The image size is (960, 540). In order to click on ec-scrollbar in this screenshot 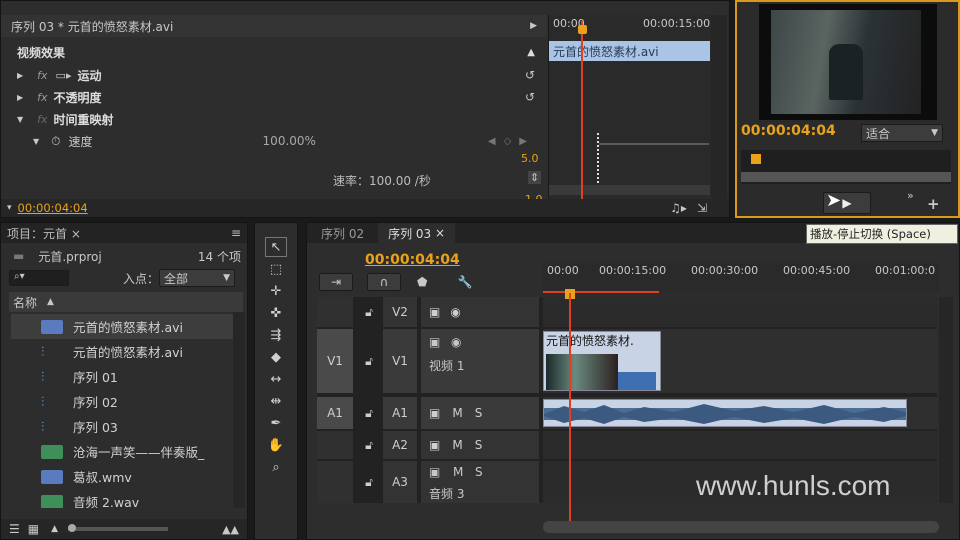, I will do `click(629, 190)`.